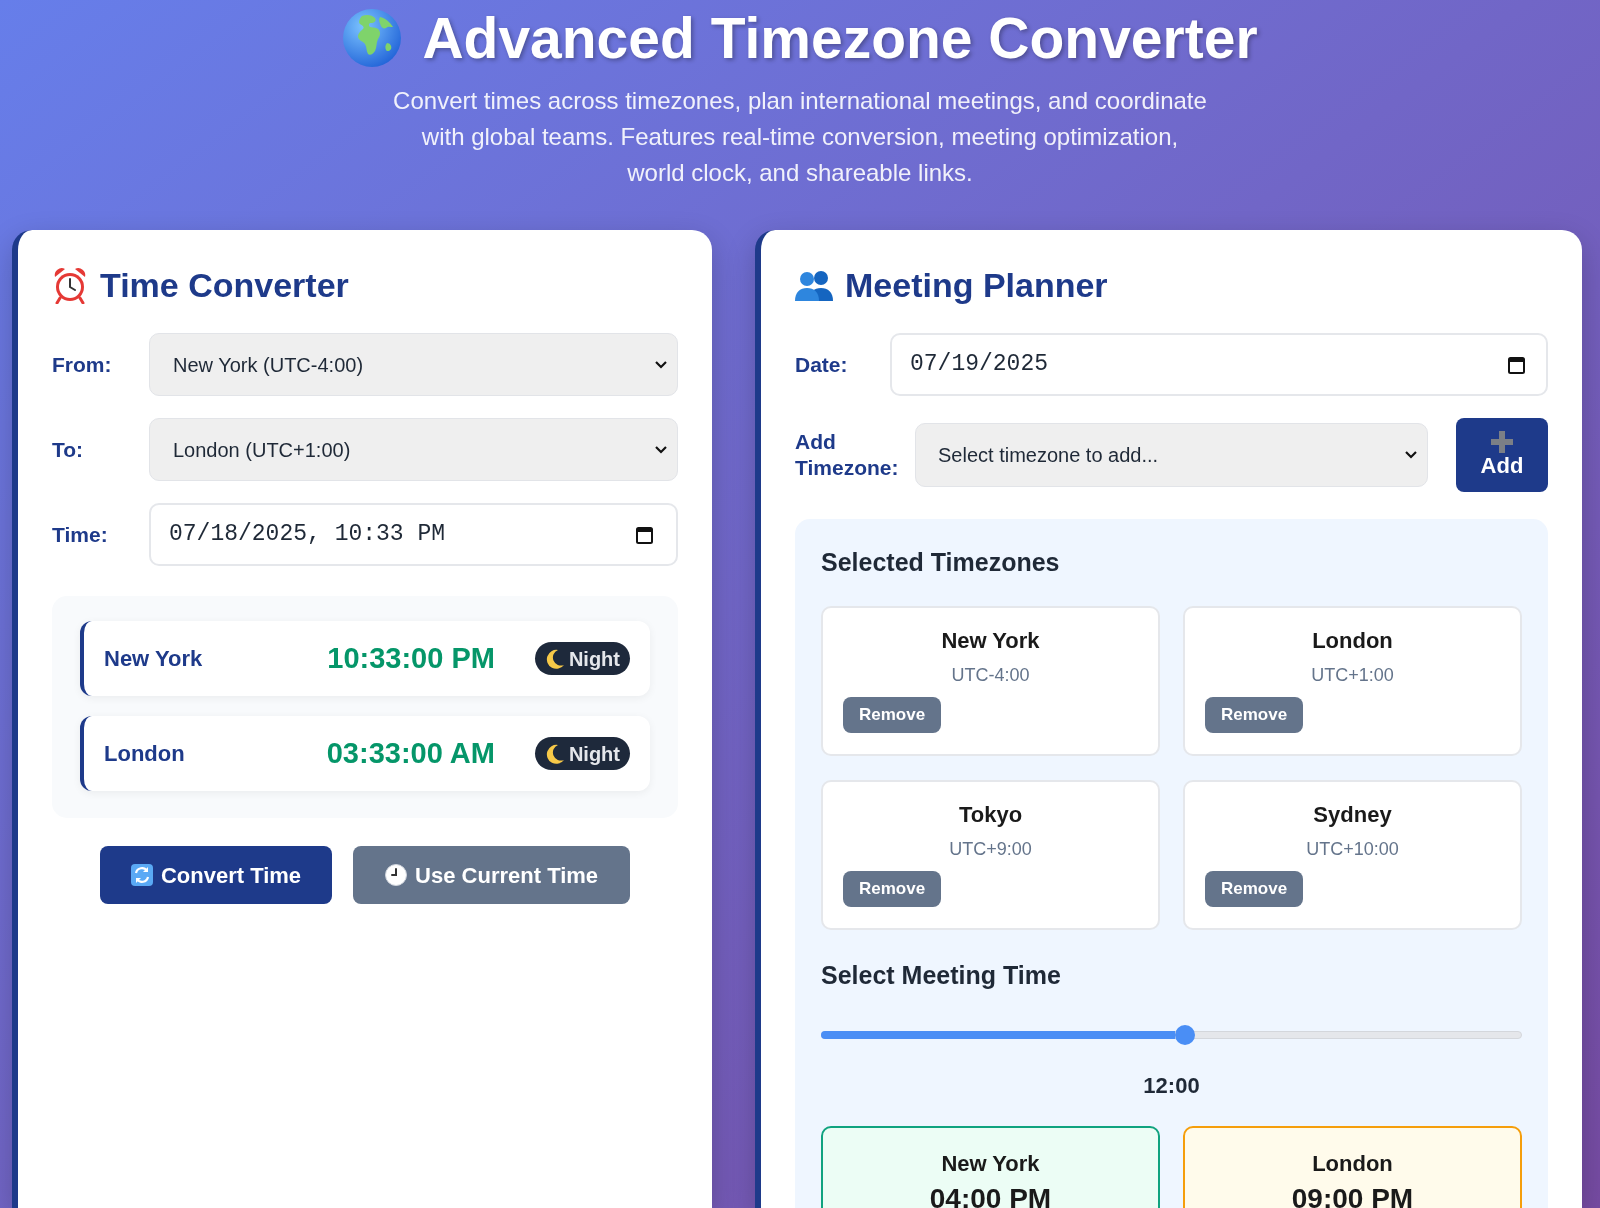  I want to click on panel-title: Meeting Planner, so click(976, 285).